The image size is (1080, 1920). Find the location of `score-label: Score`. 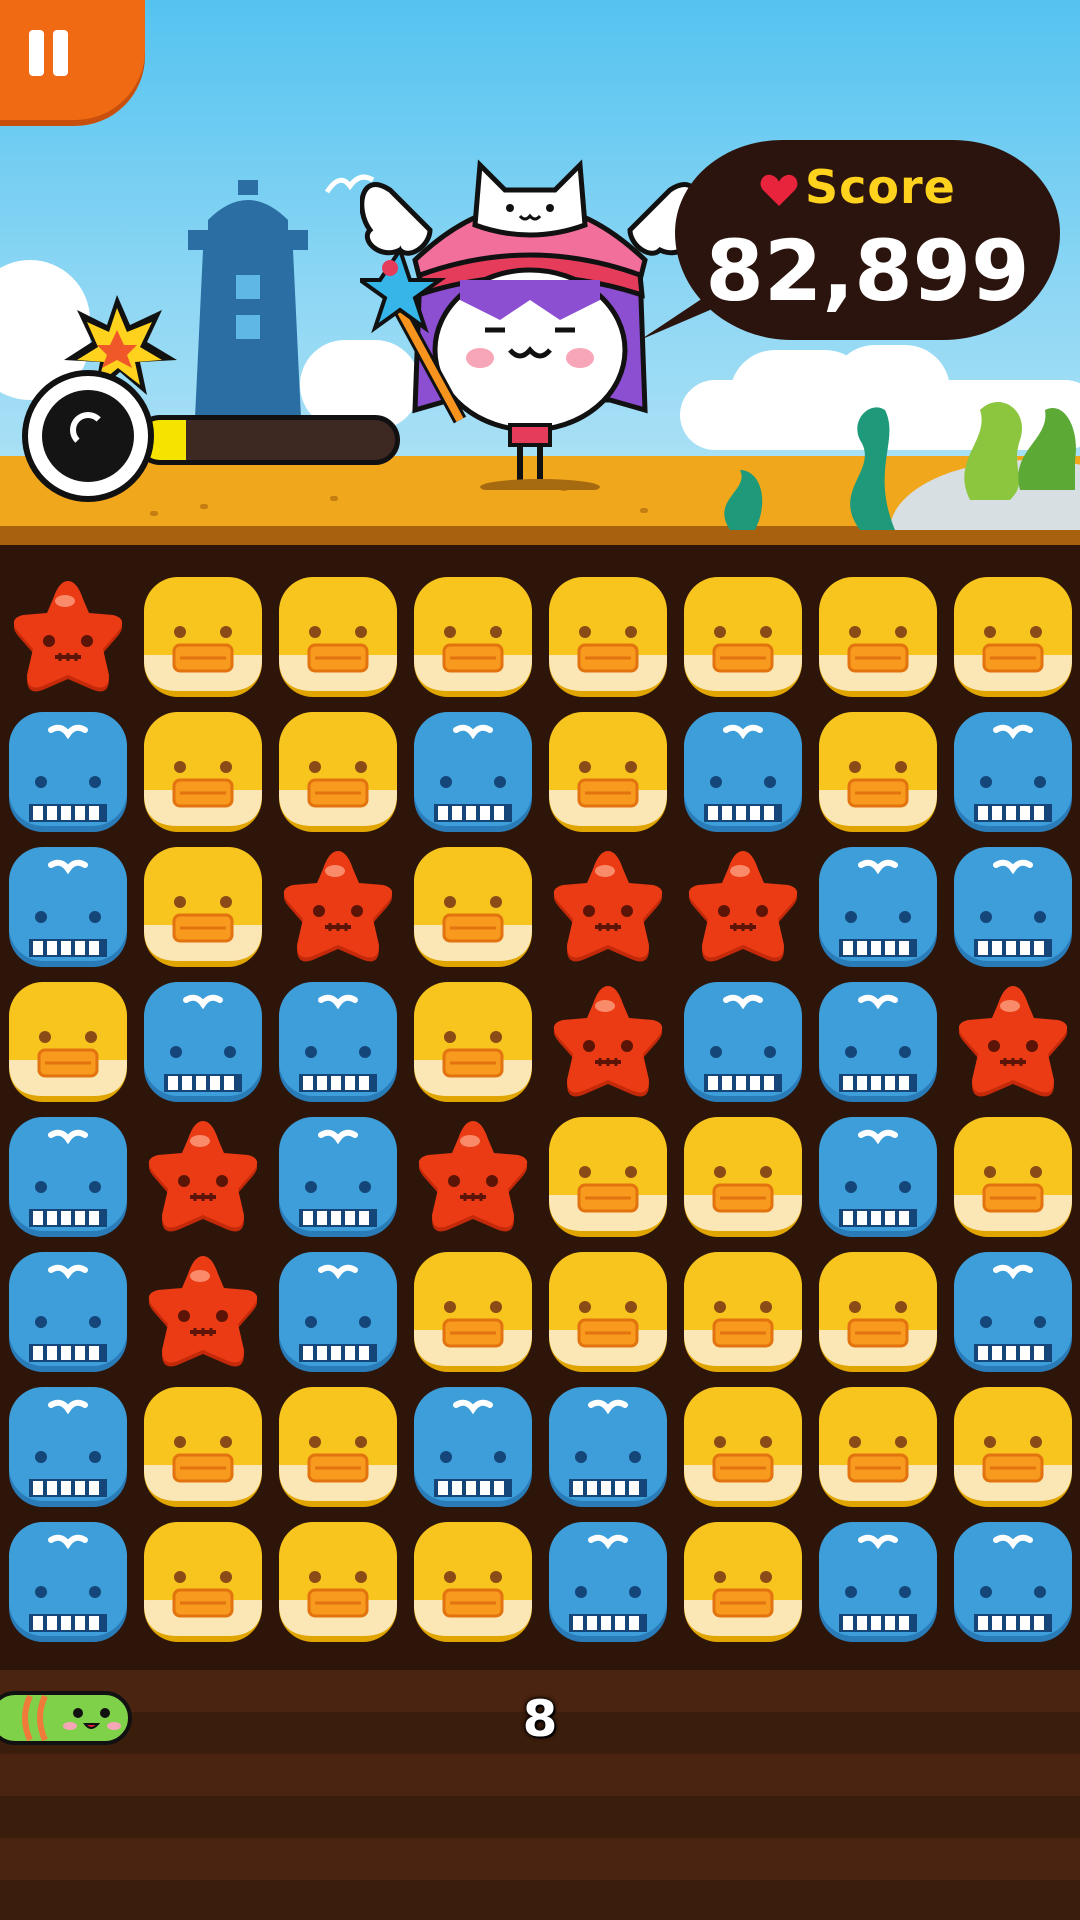

score-label: Score is located at coordinates (880, 187).